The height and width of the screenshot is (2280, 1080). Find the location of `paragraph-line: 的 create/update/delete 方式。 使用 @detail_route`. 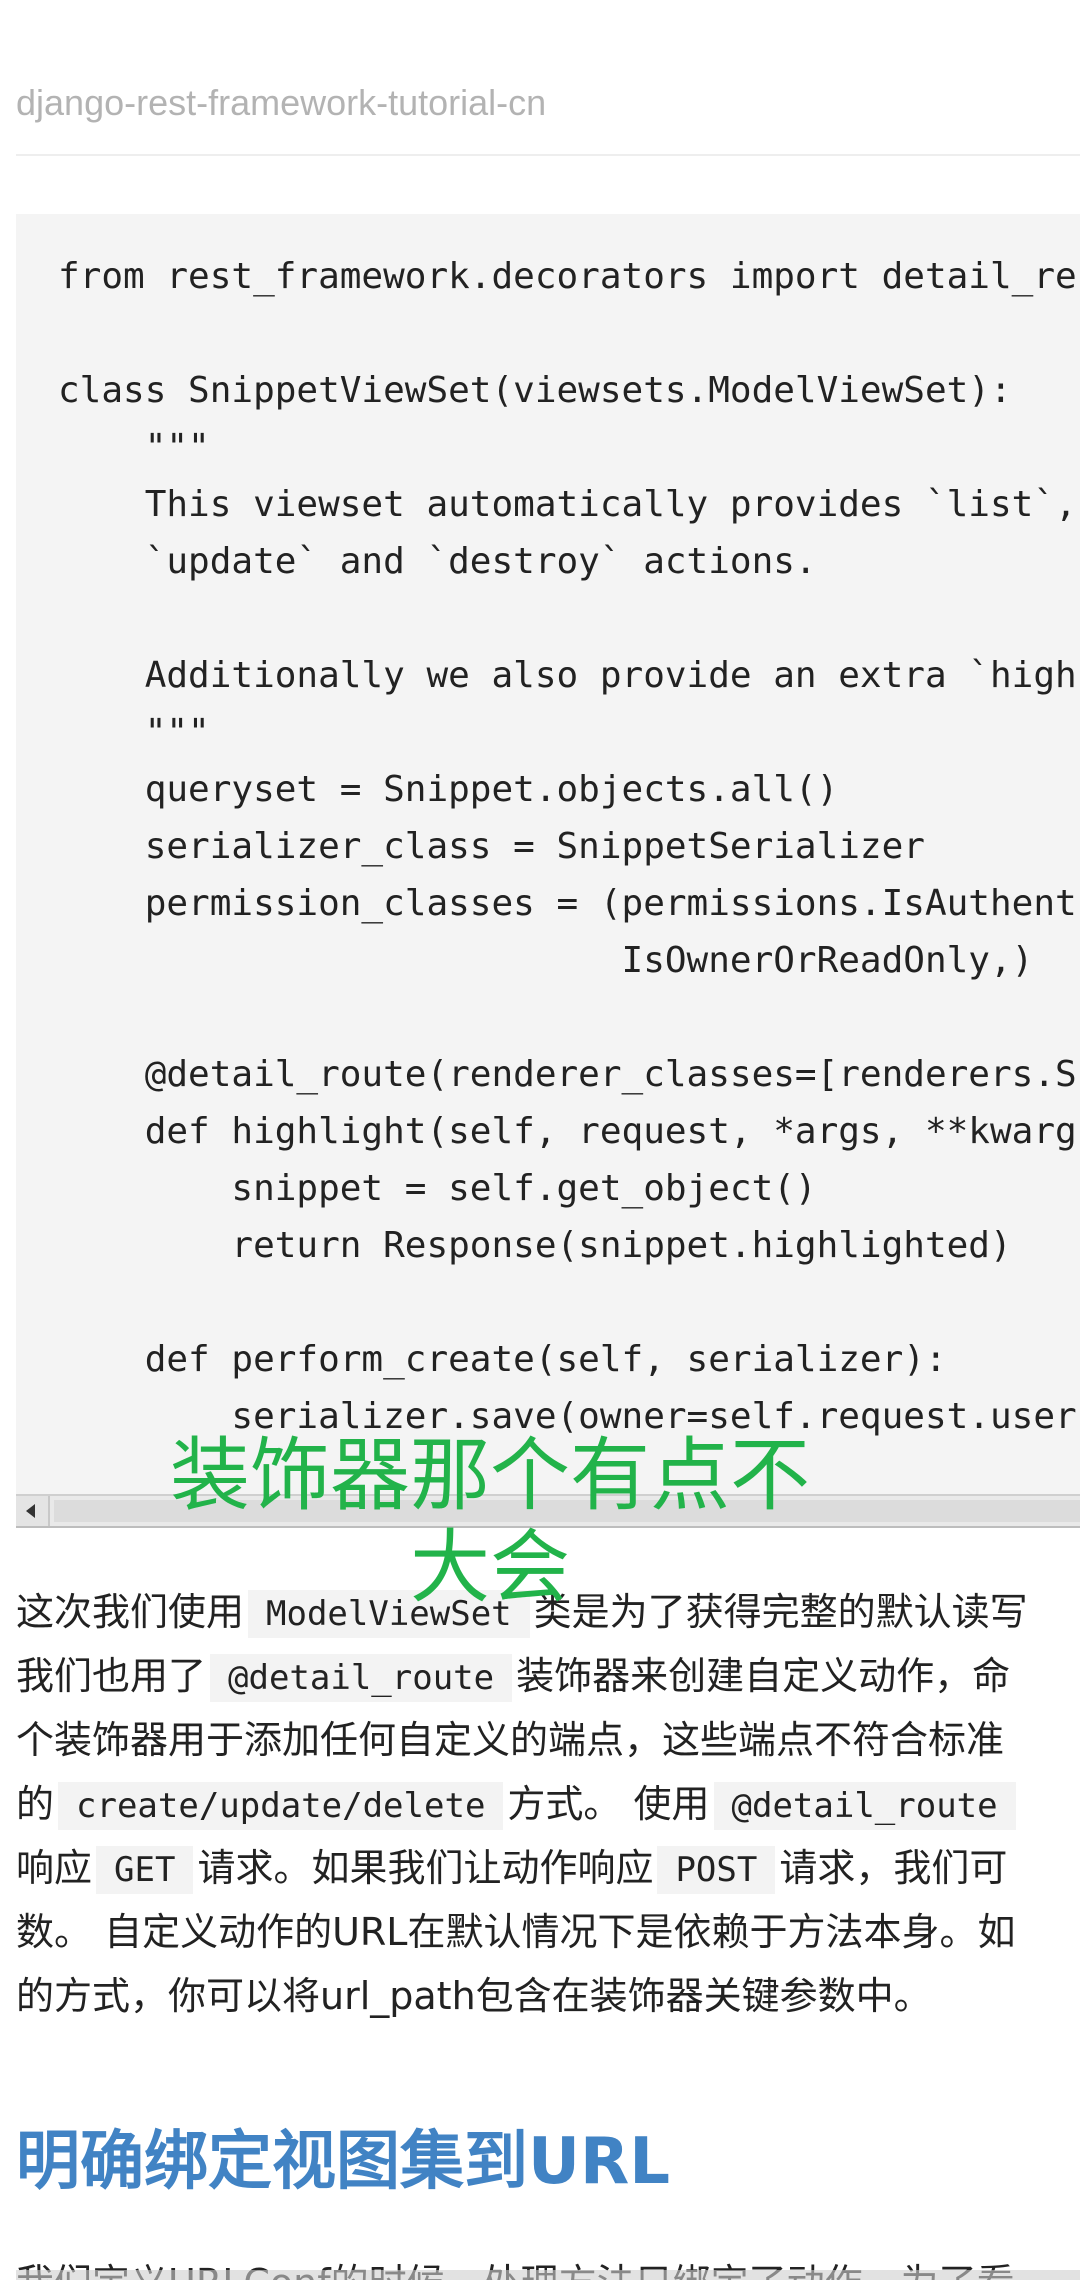

paragraph-line: 的 create/update/delete 方式。 使用 @detail_route is located at coordinates (518, 1804).